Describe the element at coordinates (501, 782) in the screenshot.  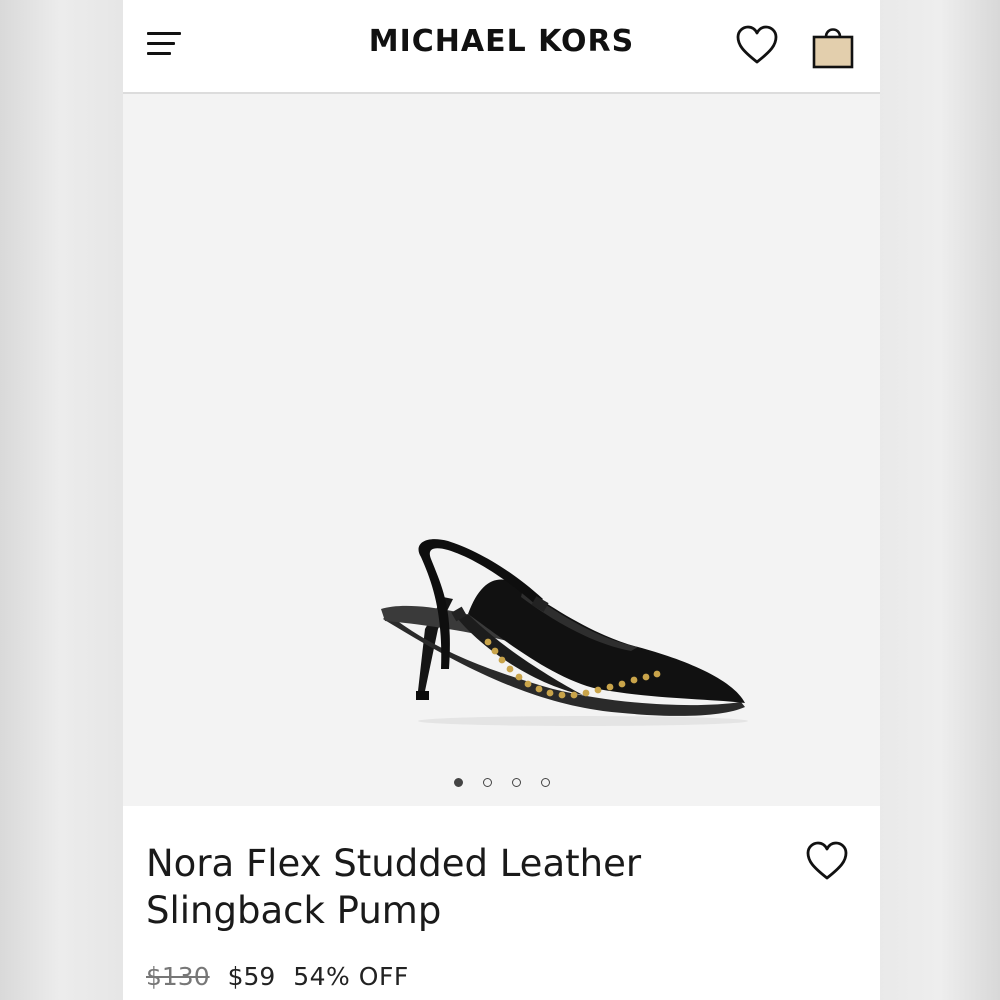
I see `gallery-pagination` at that location.